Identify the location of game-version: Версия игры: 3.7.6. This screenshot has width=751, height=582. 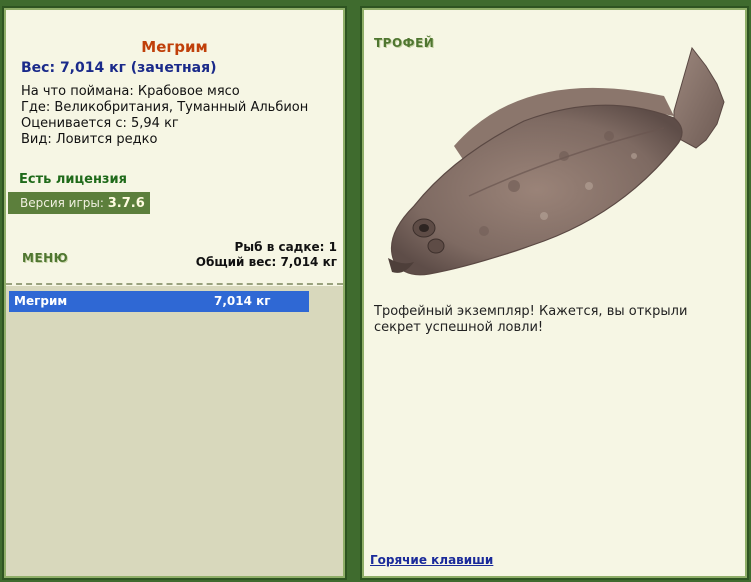
(79, 203).